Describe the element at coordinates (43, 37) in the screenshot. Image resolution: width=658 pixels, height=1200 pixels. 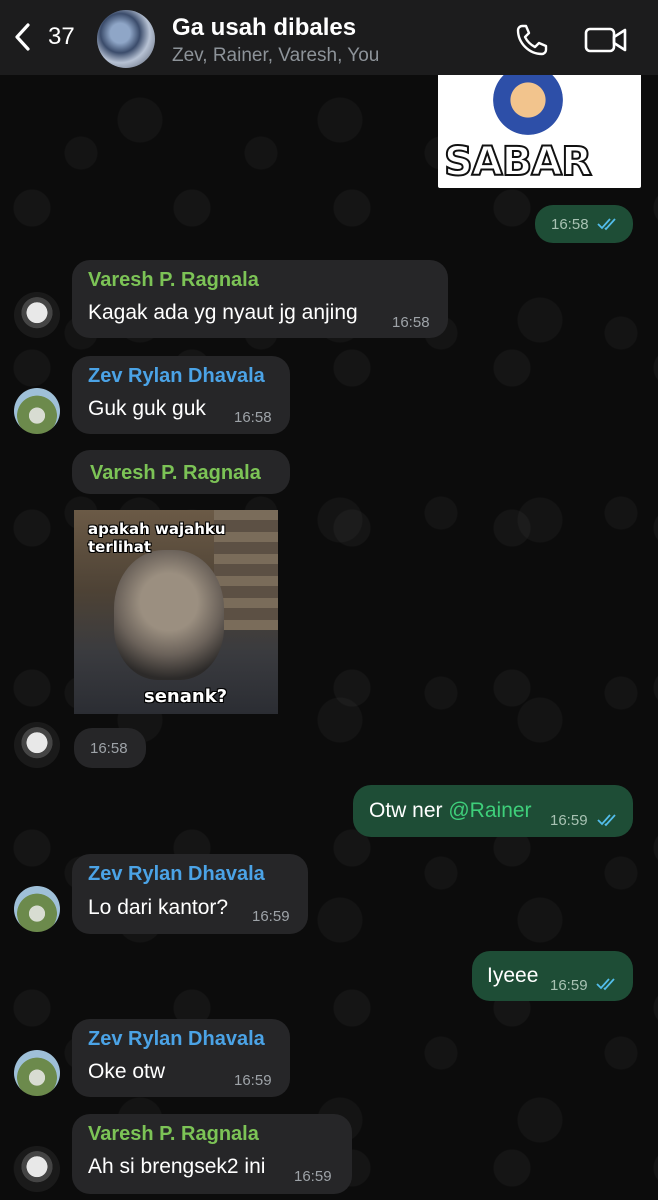
I see `back-button: 37` at that location.